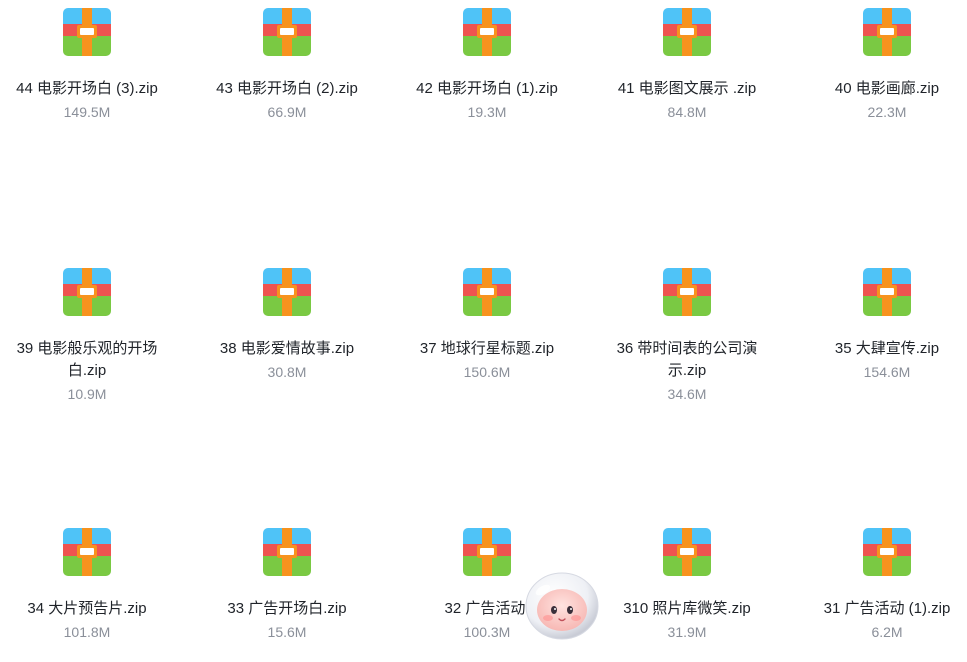  Describe the element at coordinates (687, 608) in the screenshot. I see `file-name: 310 照片库微笑.zip` at that location.